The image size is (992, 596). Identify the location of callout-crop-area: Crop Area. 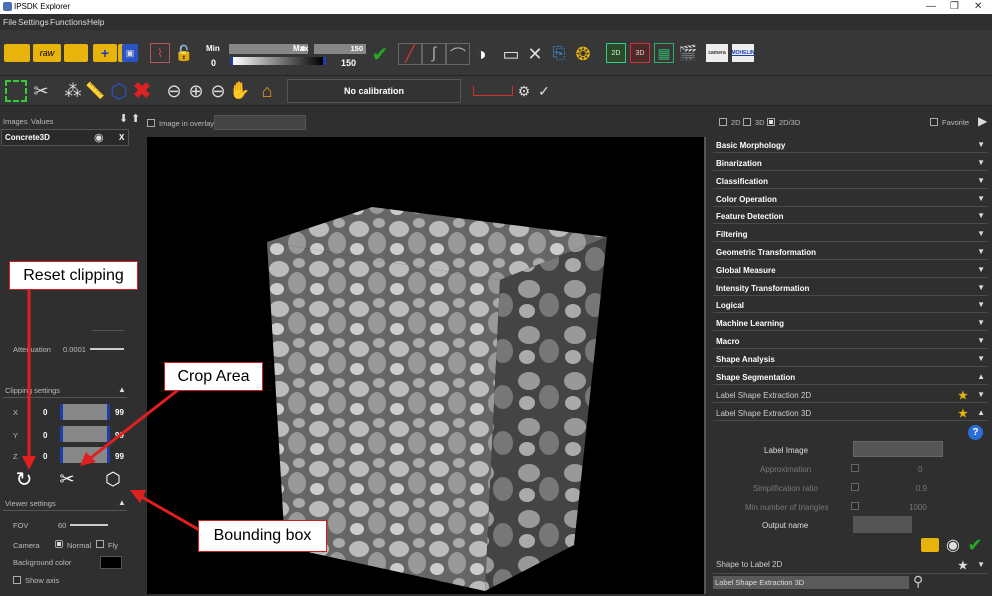
(213, 376).